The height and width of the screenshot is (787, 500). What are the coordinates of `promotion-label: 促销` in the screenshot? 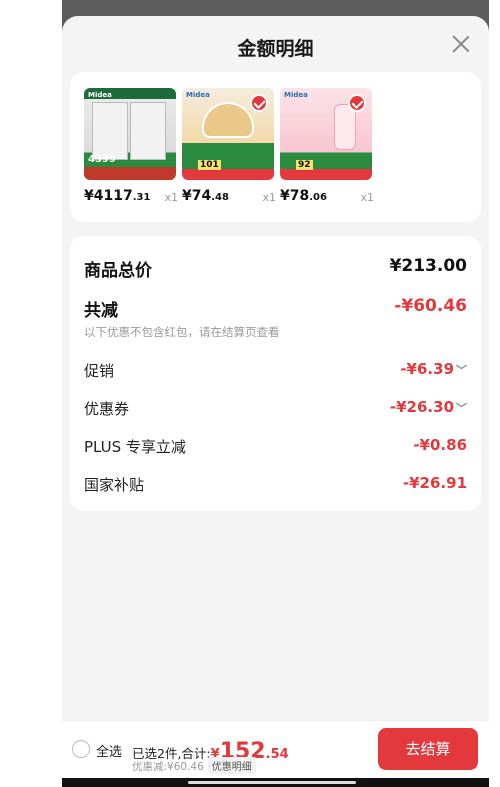 It's located at (99, 371).